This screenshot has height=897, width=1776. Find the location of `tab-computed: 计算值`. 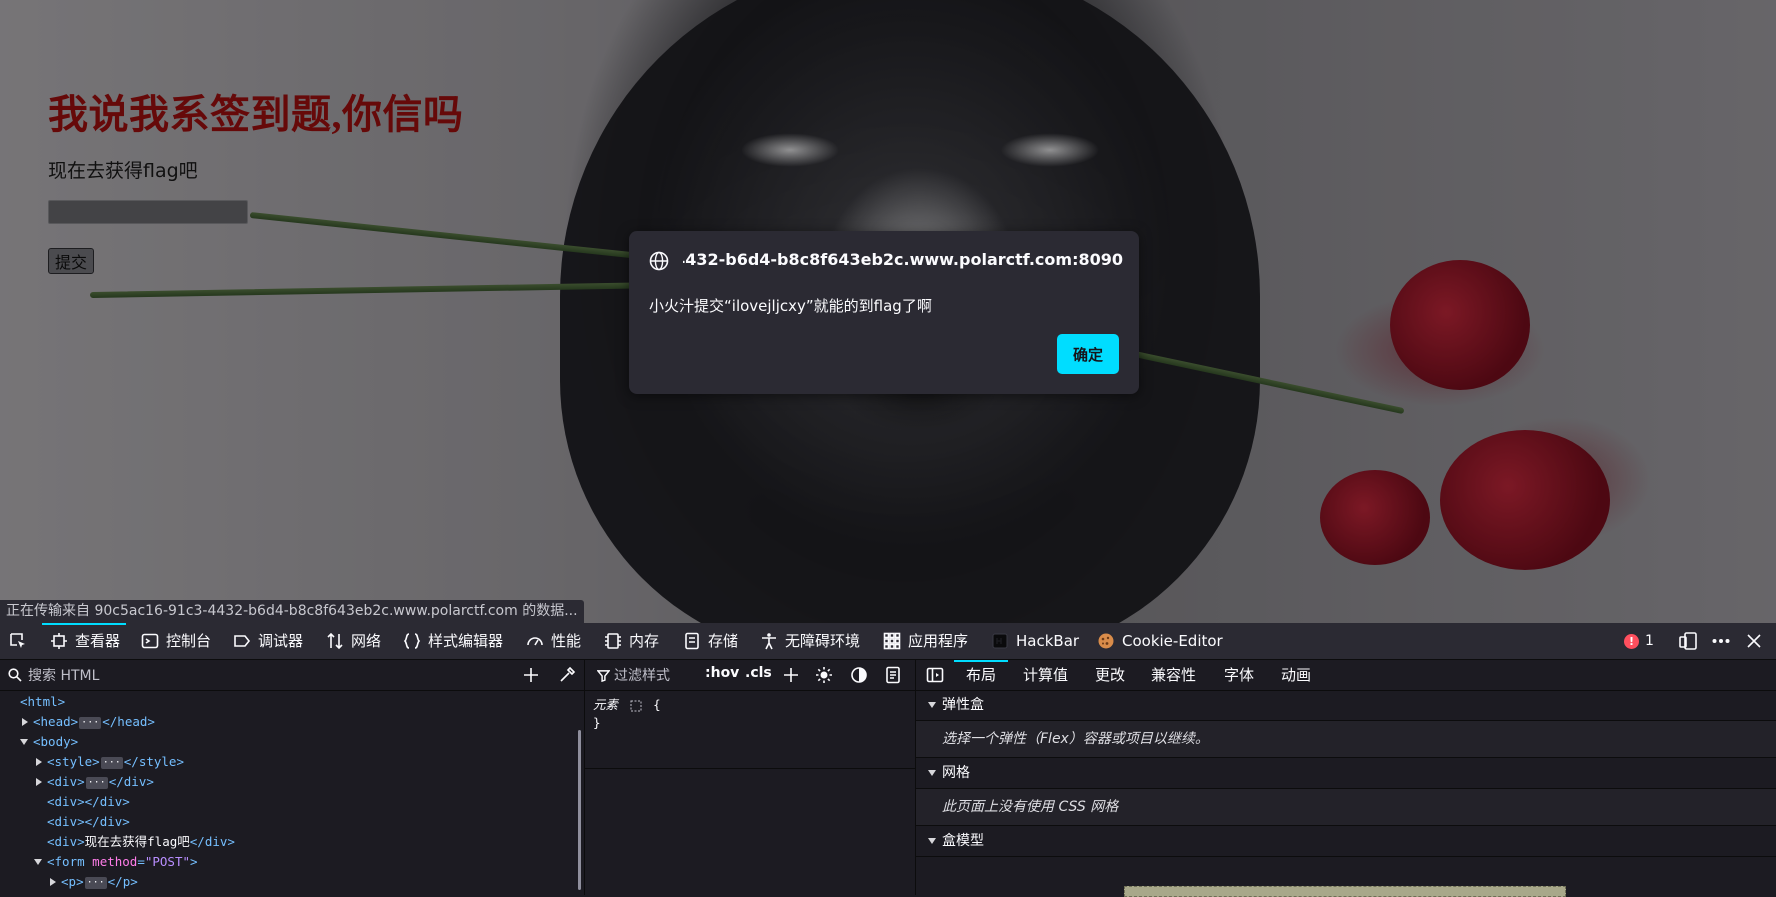

tab-computed: 计算值 is located at coordinates (1045, 675).